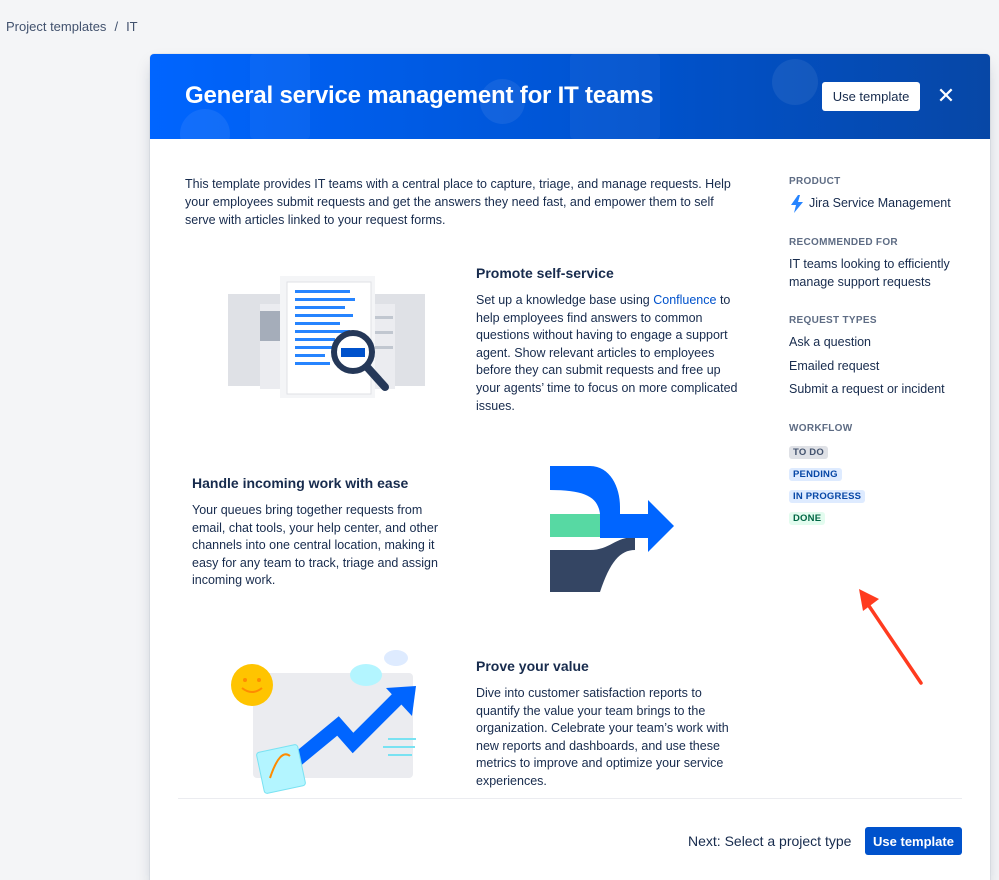 Image resolution: width=999 pixels, height=880 pixels. I want to click on workflow-status-badge: IN PROGRESS, so click(827, 496).